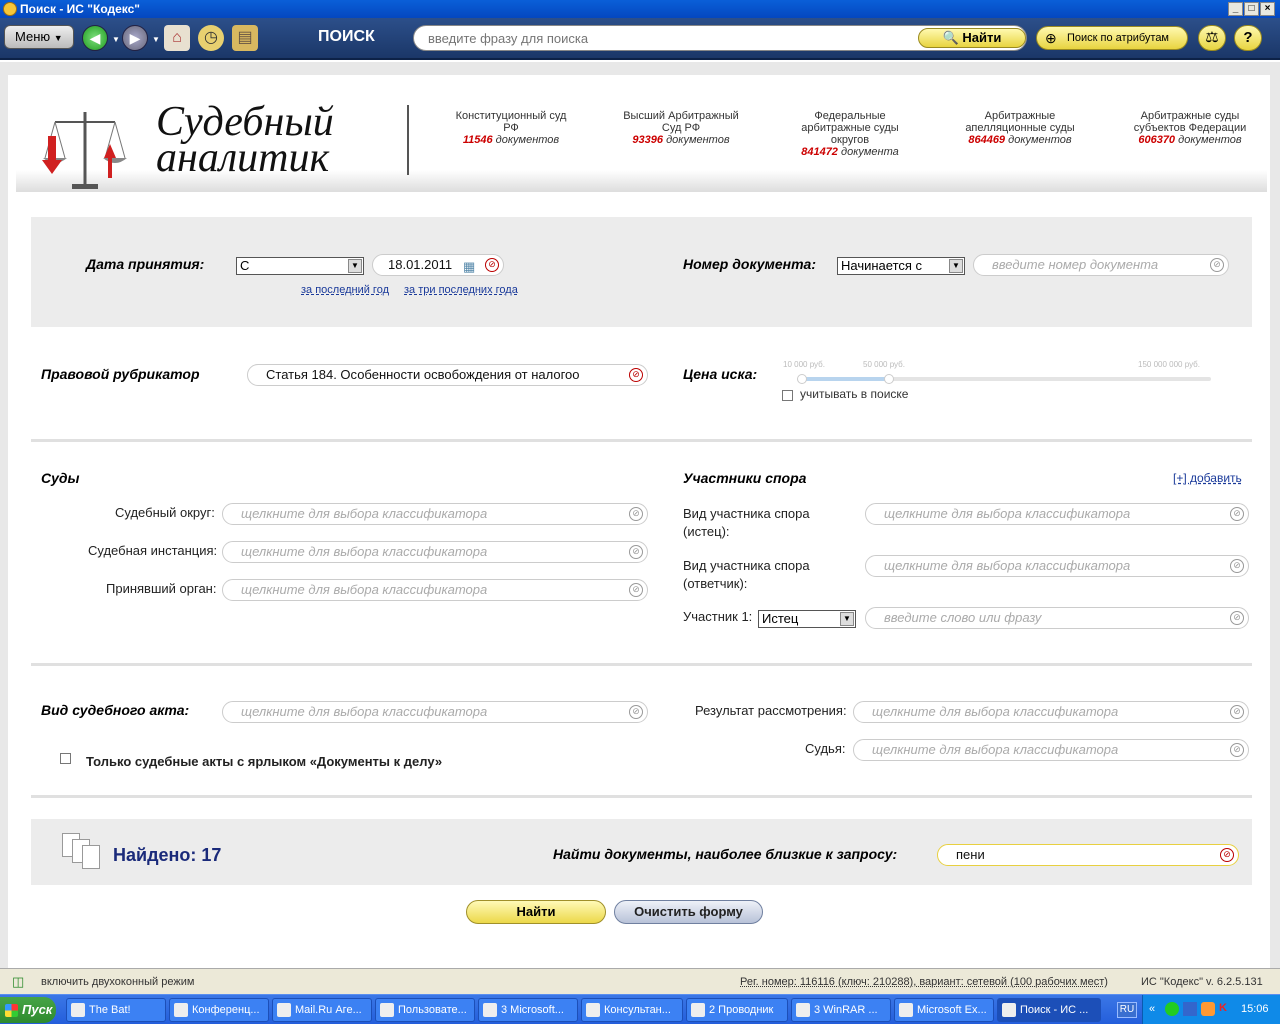  What do you see at coordinates (850, 116) in the screenshot?
I see `court-name: Федеральные` at bounding box center [850, 116].